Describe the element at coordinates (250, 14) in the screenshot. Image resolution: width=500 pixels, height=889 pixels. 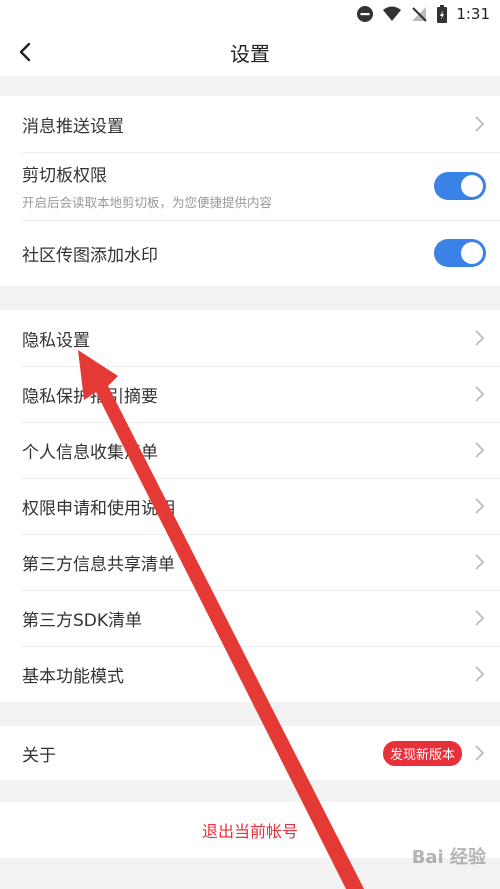
I see `status-bar: 1:31` at that location.